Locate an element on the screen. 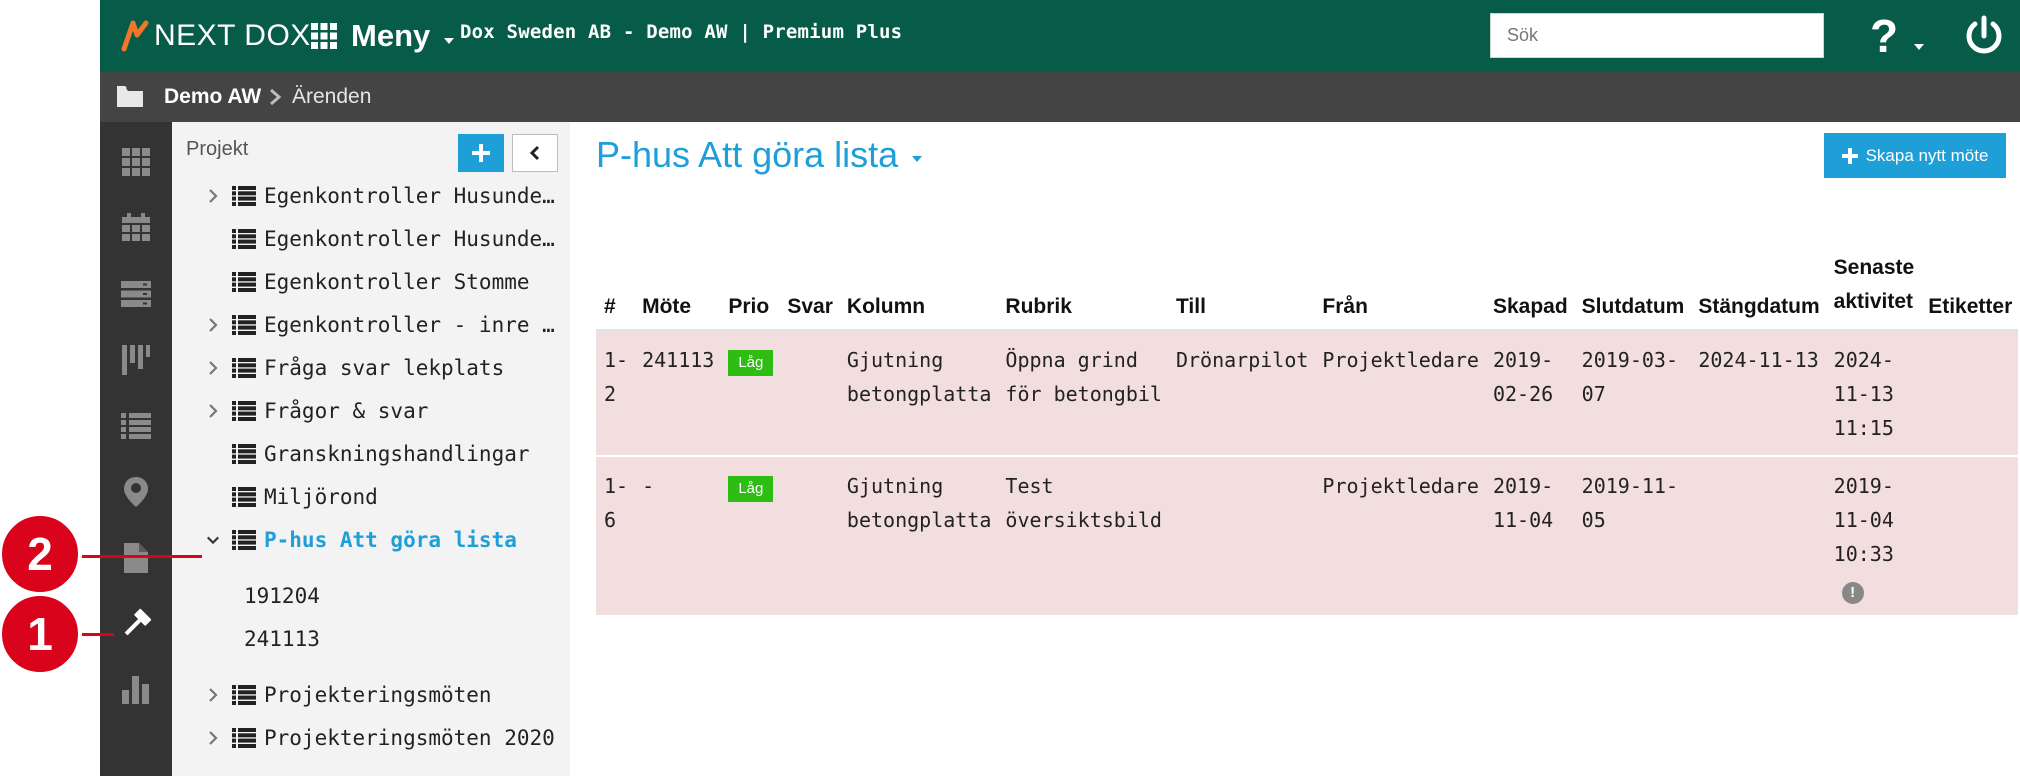 This screenshot has width=2020, height=776. cell-due: 2019-11-05 is located at coordinates (1632, 536).